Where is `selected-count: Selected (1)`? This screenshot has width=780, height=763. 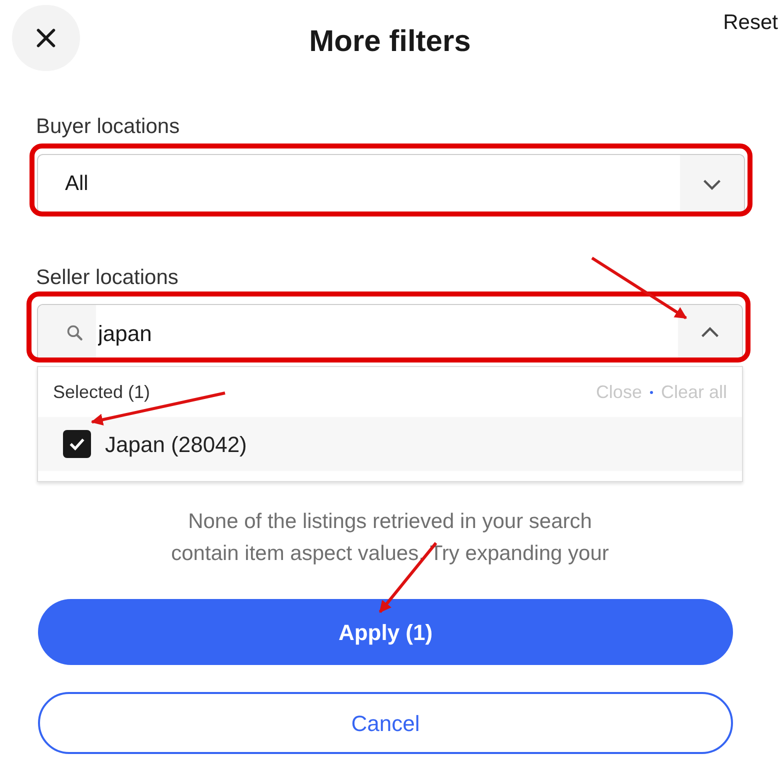
selected-count: Selected (1) is located at coordinates (101, 392).